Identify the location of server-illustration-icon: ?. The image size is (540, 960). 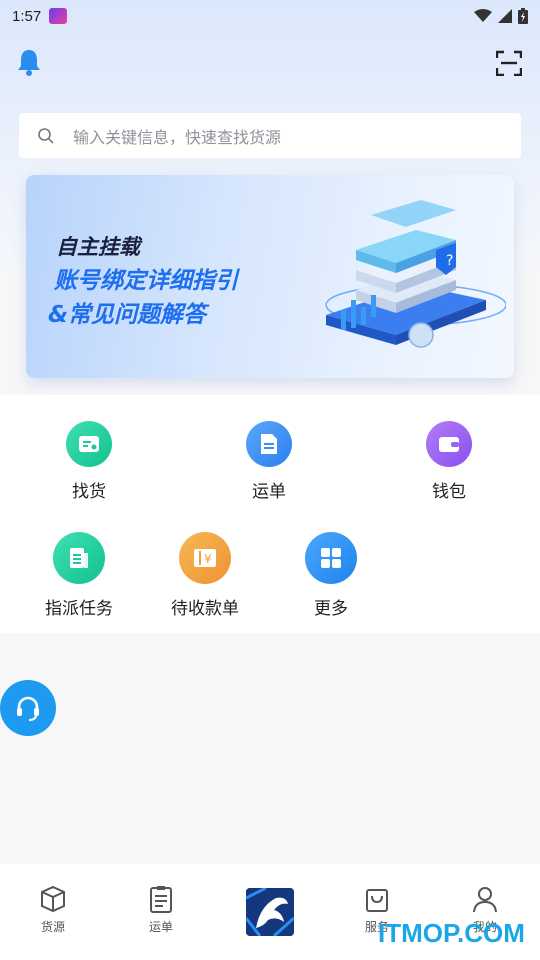
(415, 274).